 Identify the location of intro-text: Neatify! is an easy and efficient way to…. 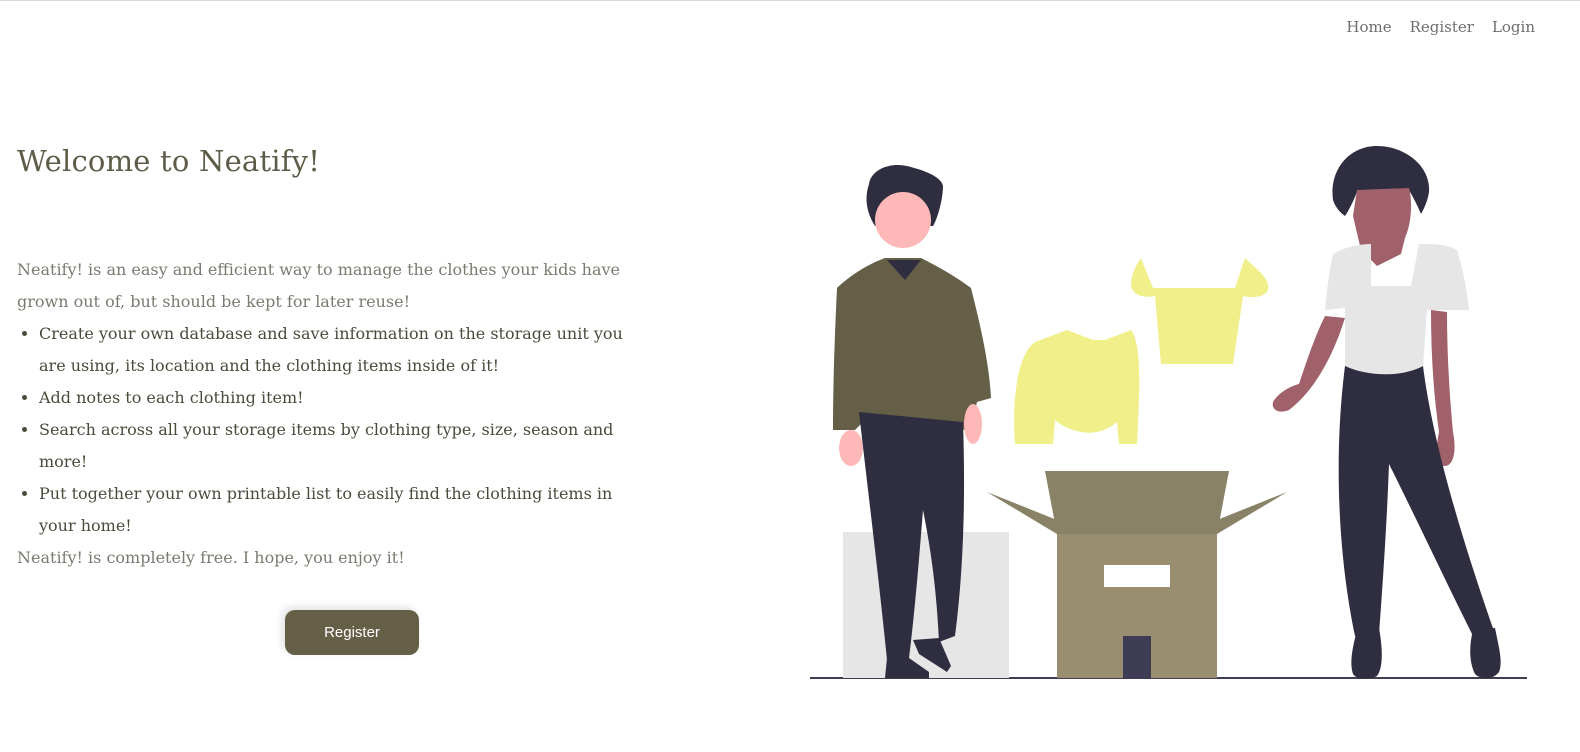
(318, 285).